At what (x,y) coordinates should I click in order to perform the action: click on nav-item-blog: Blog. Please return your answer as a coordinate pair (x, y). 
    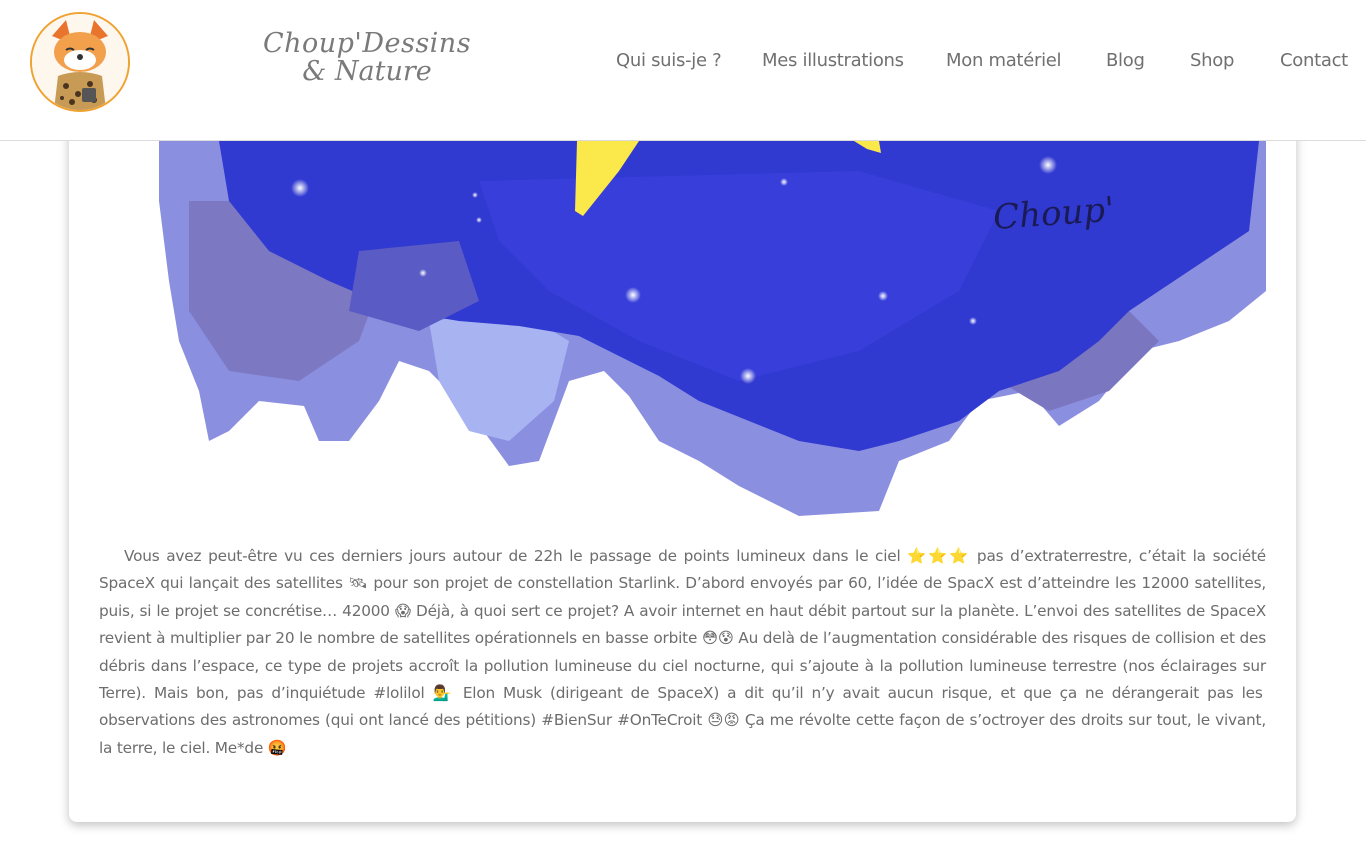
    Looking at the image, I should click on (1125, 60).